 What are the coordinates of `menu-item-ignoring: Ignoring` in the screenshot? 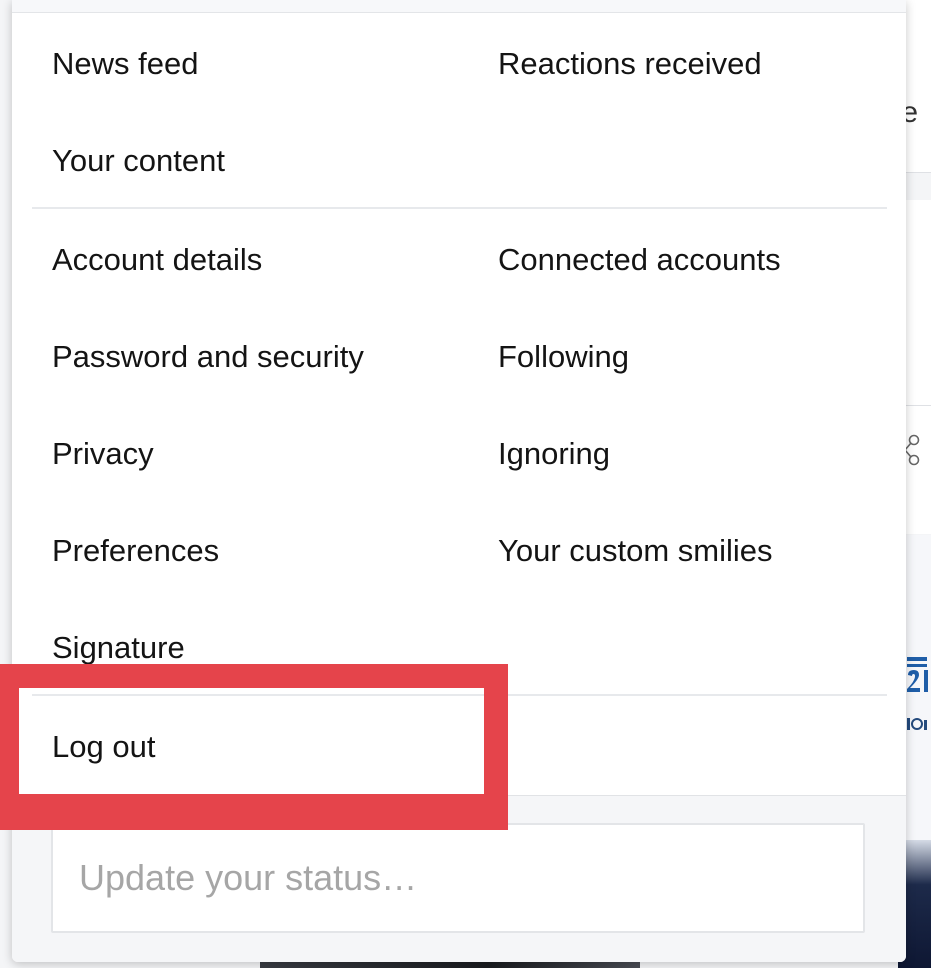 It's located at (554, 454).